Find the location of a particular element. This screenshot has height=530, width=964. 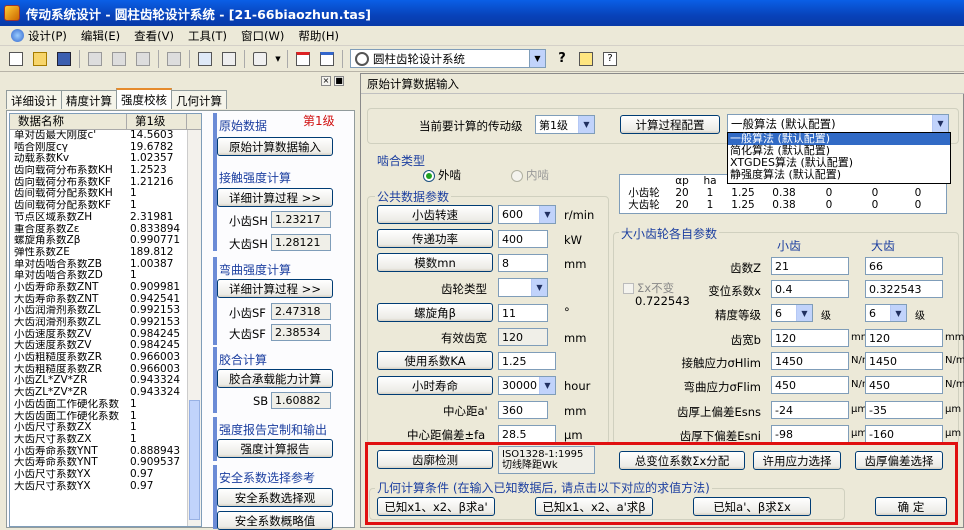

big-gear-input: 66 is located at coordinates (904, 266).